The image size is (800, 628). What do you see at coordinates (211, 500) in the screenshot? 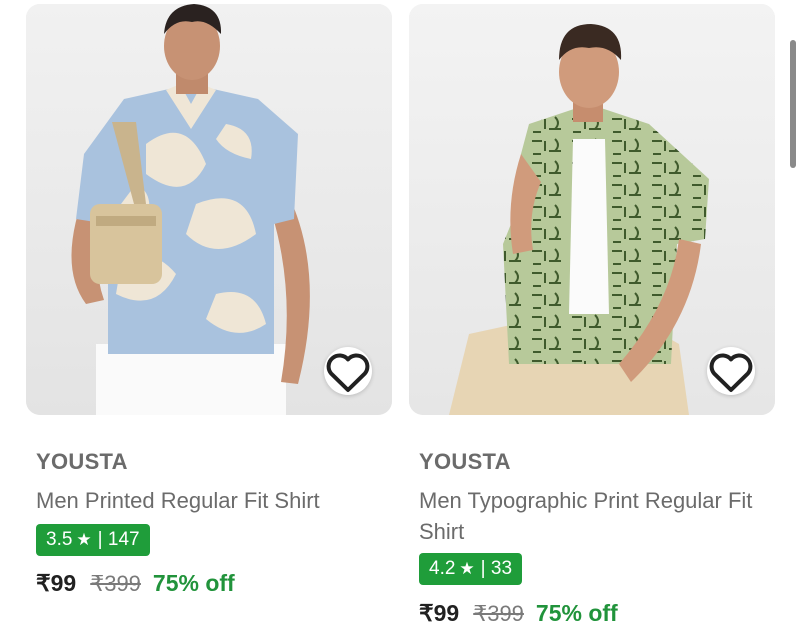
I see `product-title: Men Printed Regular Fit Shirt` at bounding box center [211, 500].